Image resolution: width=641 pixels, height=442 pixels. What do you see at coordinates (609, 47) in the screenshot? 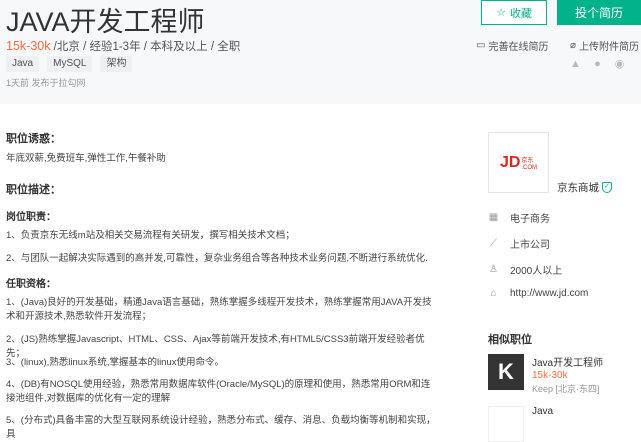
I see `upload-resume-label: 上传附件简历` at bounding box center [609, 47].